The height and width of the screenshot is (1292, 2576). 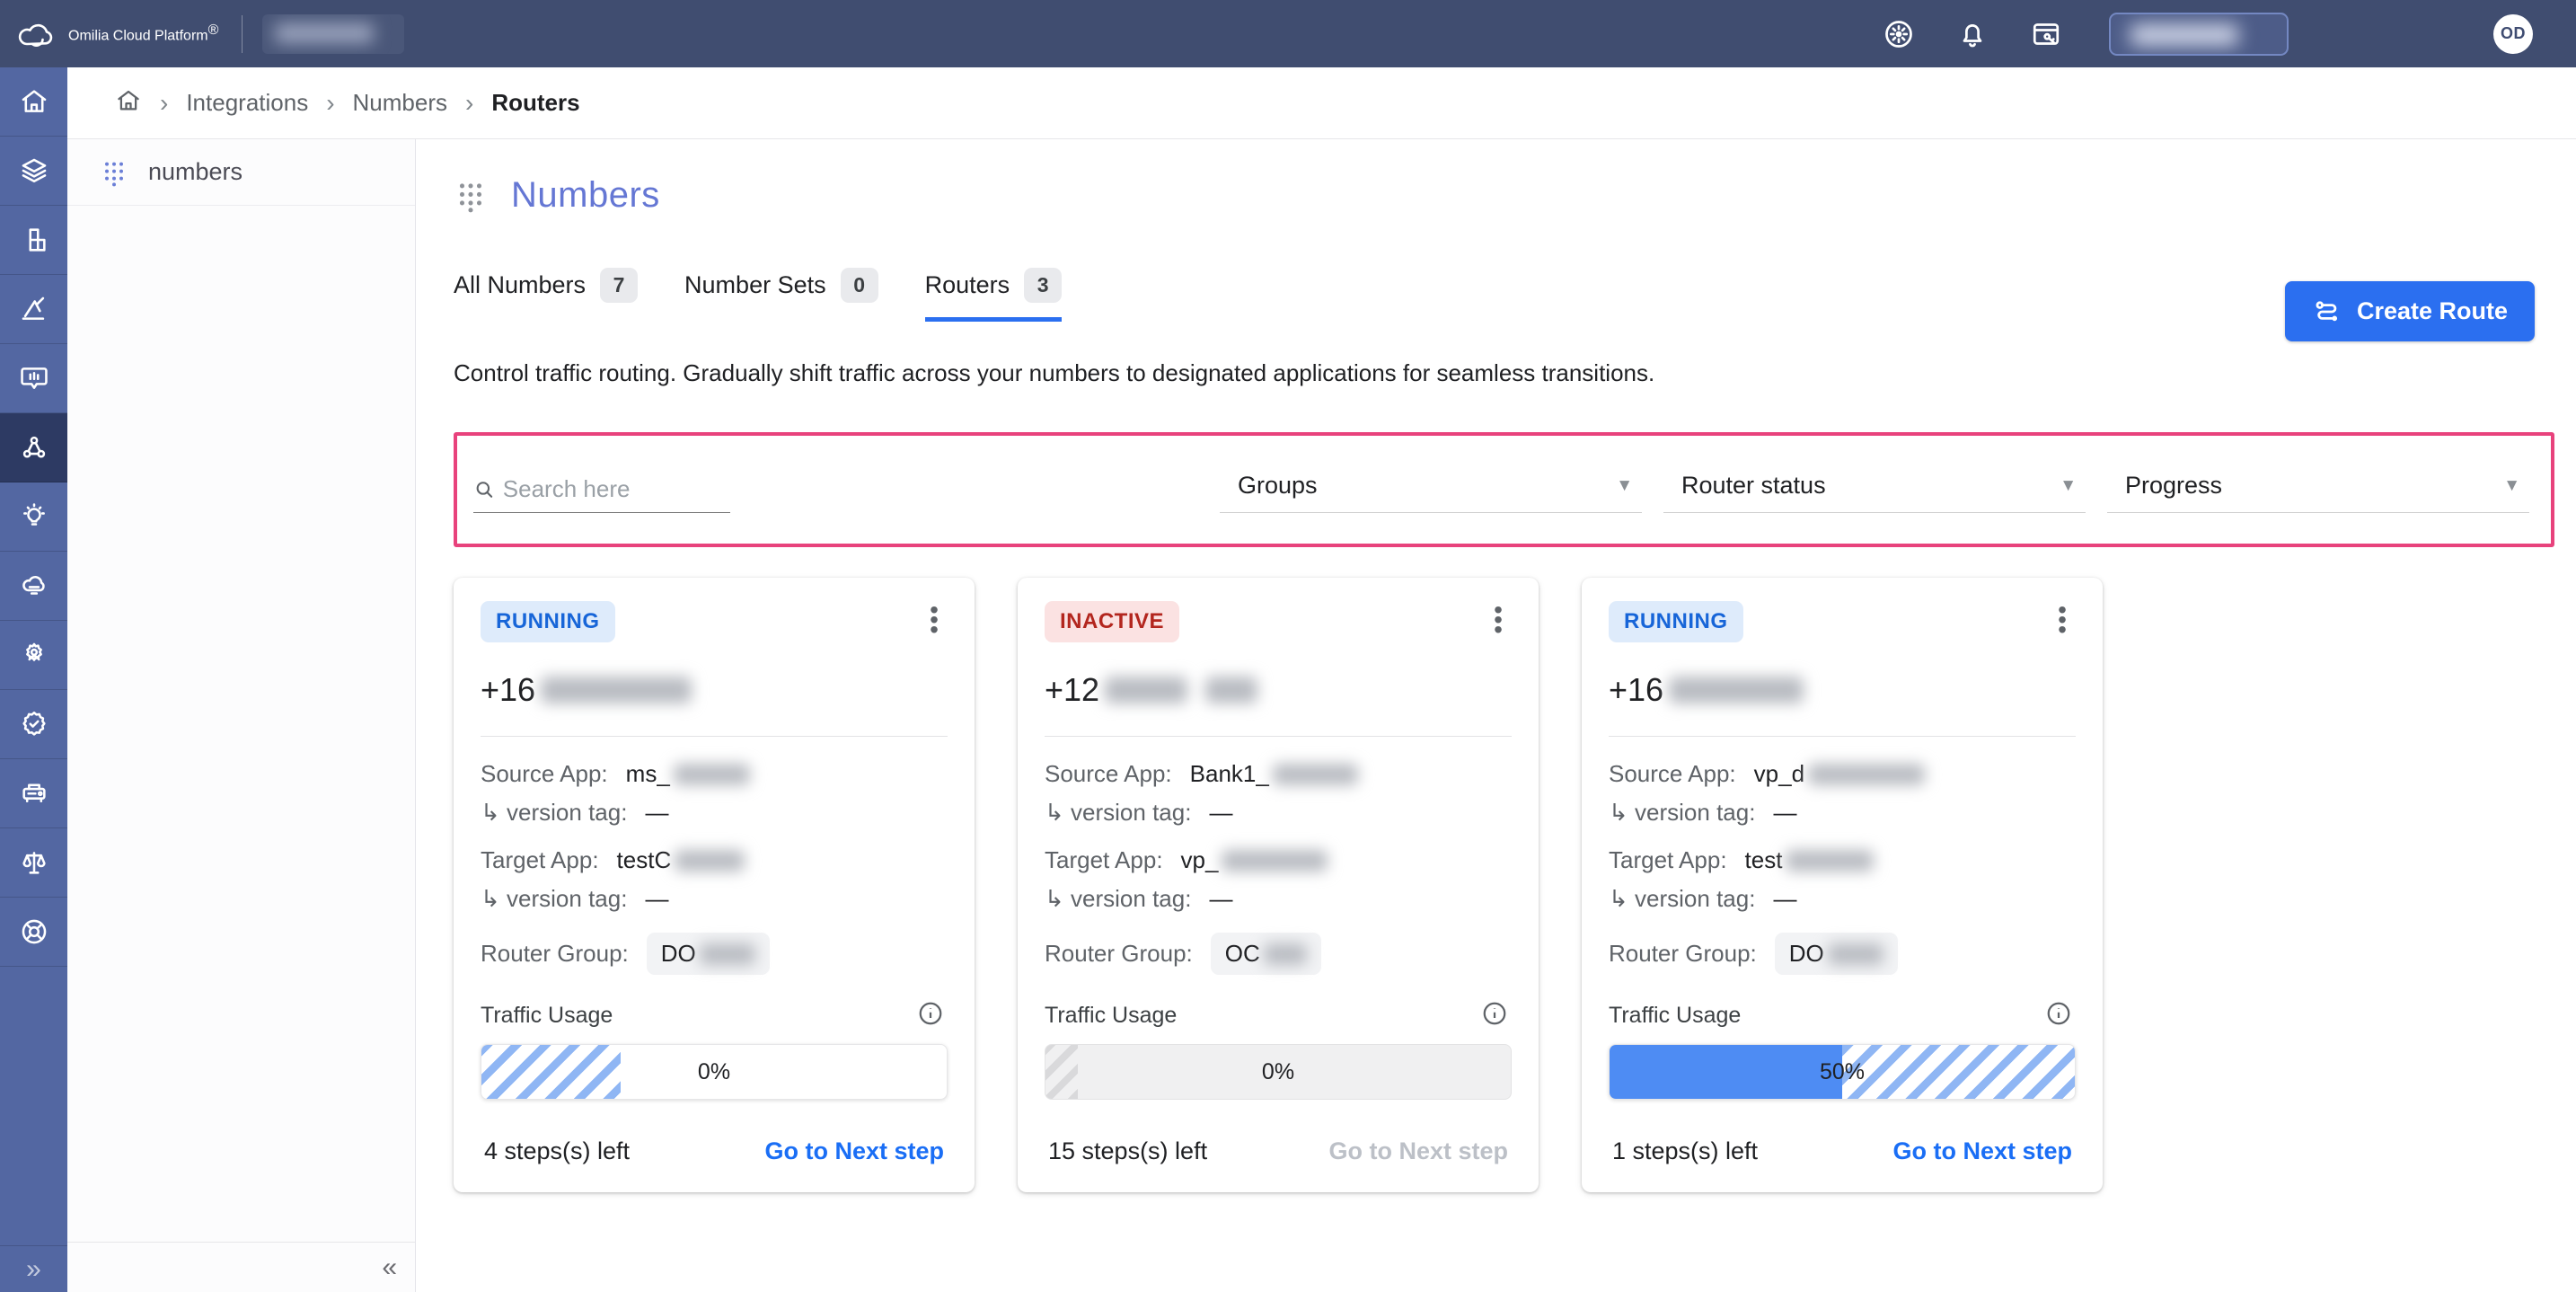 I want to click on user-avatar: OD, so click(x=2513, y=33).